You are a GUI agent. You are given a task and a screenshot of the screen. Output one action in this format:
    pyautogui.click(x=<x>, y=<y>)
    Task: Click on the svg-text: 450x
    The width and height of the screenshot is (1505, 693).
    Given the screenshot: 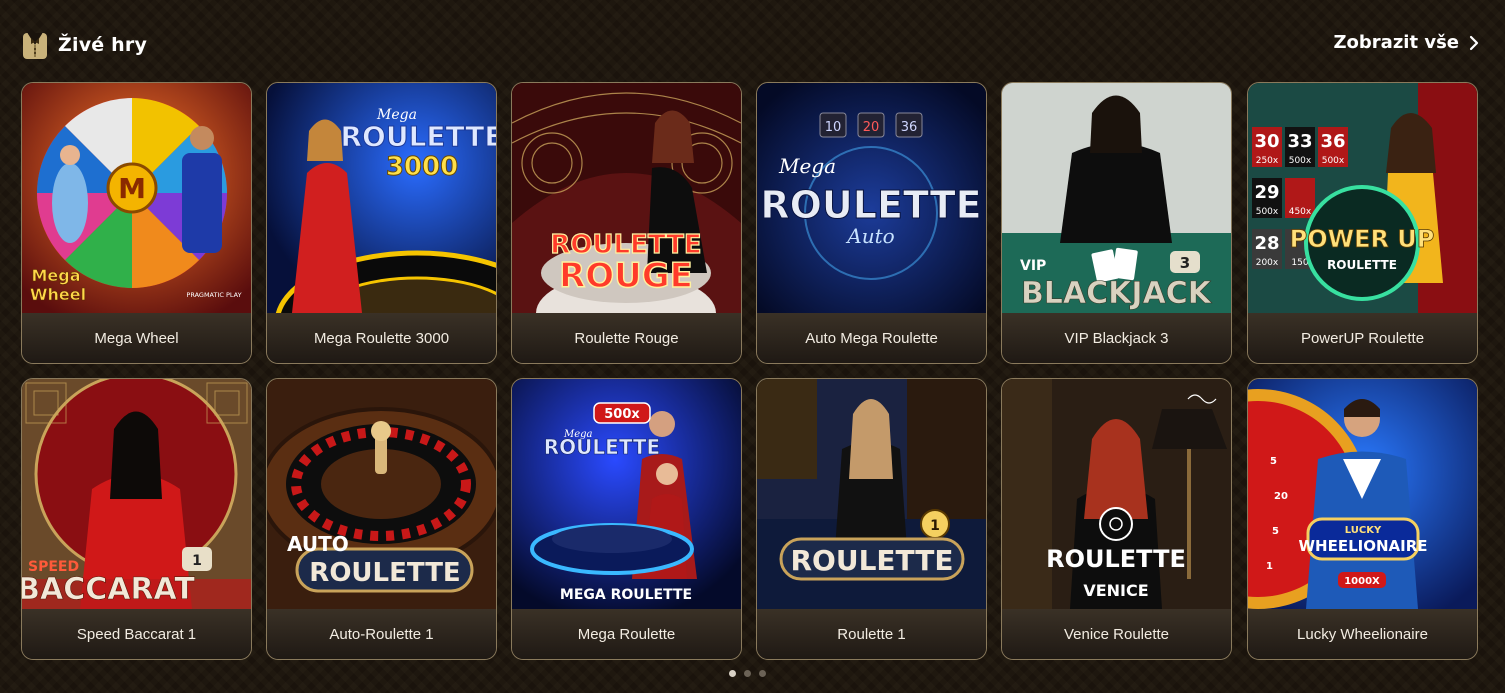 What is the action you would take?
    pyautogui.click(x=1300, y=212)
    